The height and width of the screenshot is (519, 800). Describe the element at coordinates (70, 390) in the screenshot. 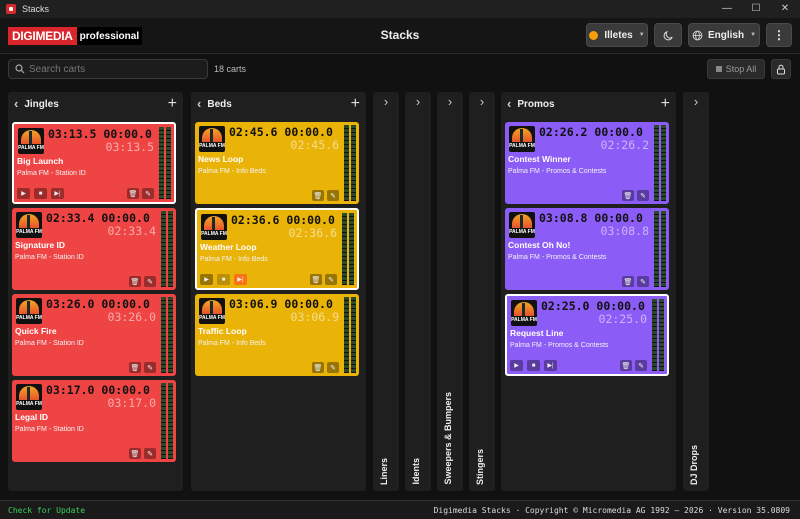

I see `remaining-time: 03:17.0` at that location.